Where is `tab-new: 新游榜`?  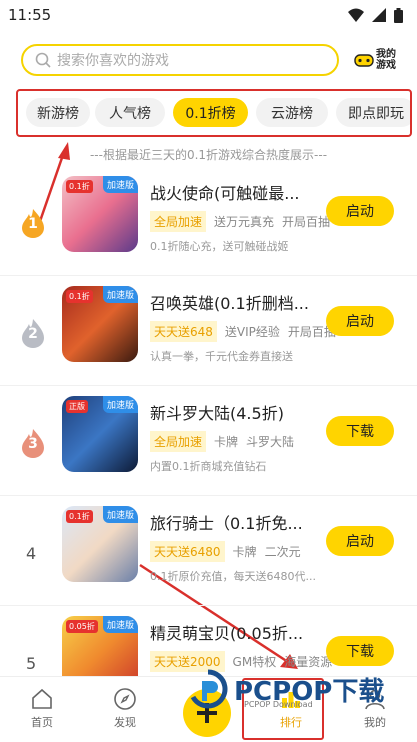 tab-new: 新游榜 is located at coordinates (58, 112).